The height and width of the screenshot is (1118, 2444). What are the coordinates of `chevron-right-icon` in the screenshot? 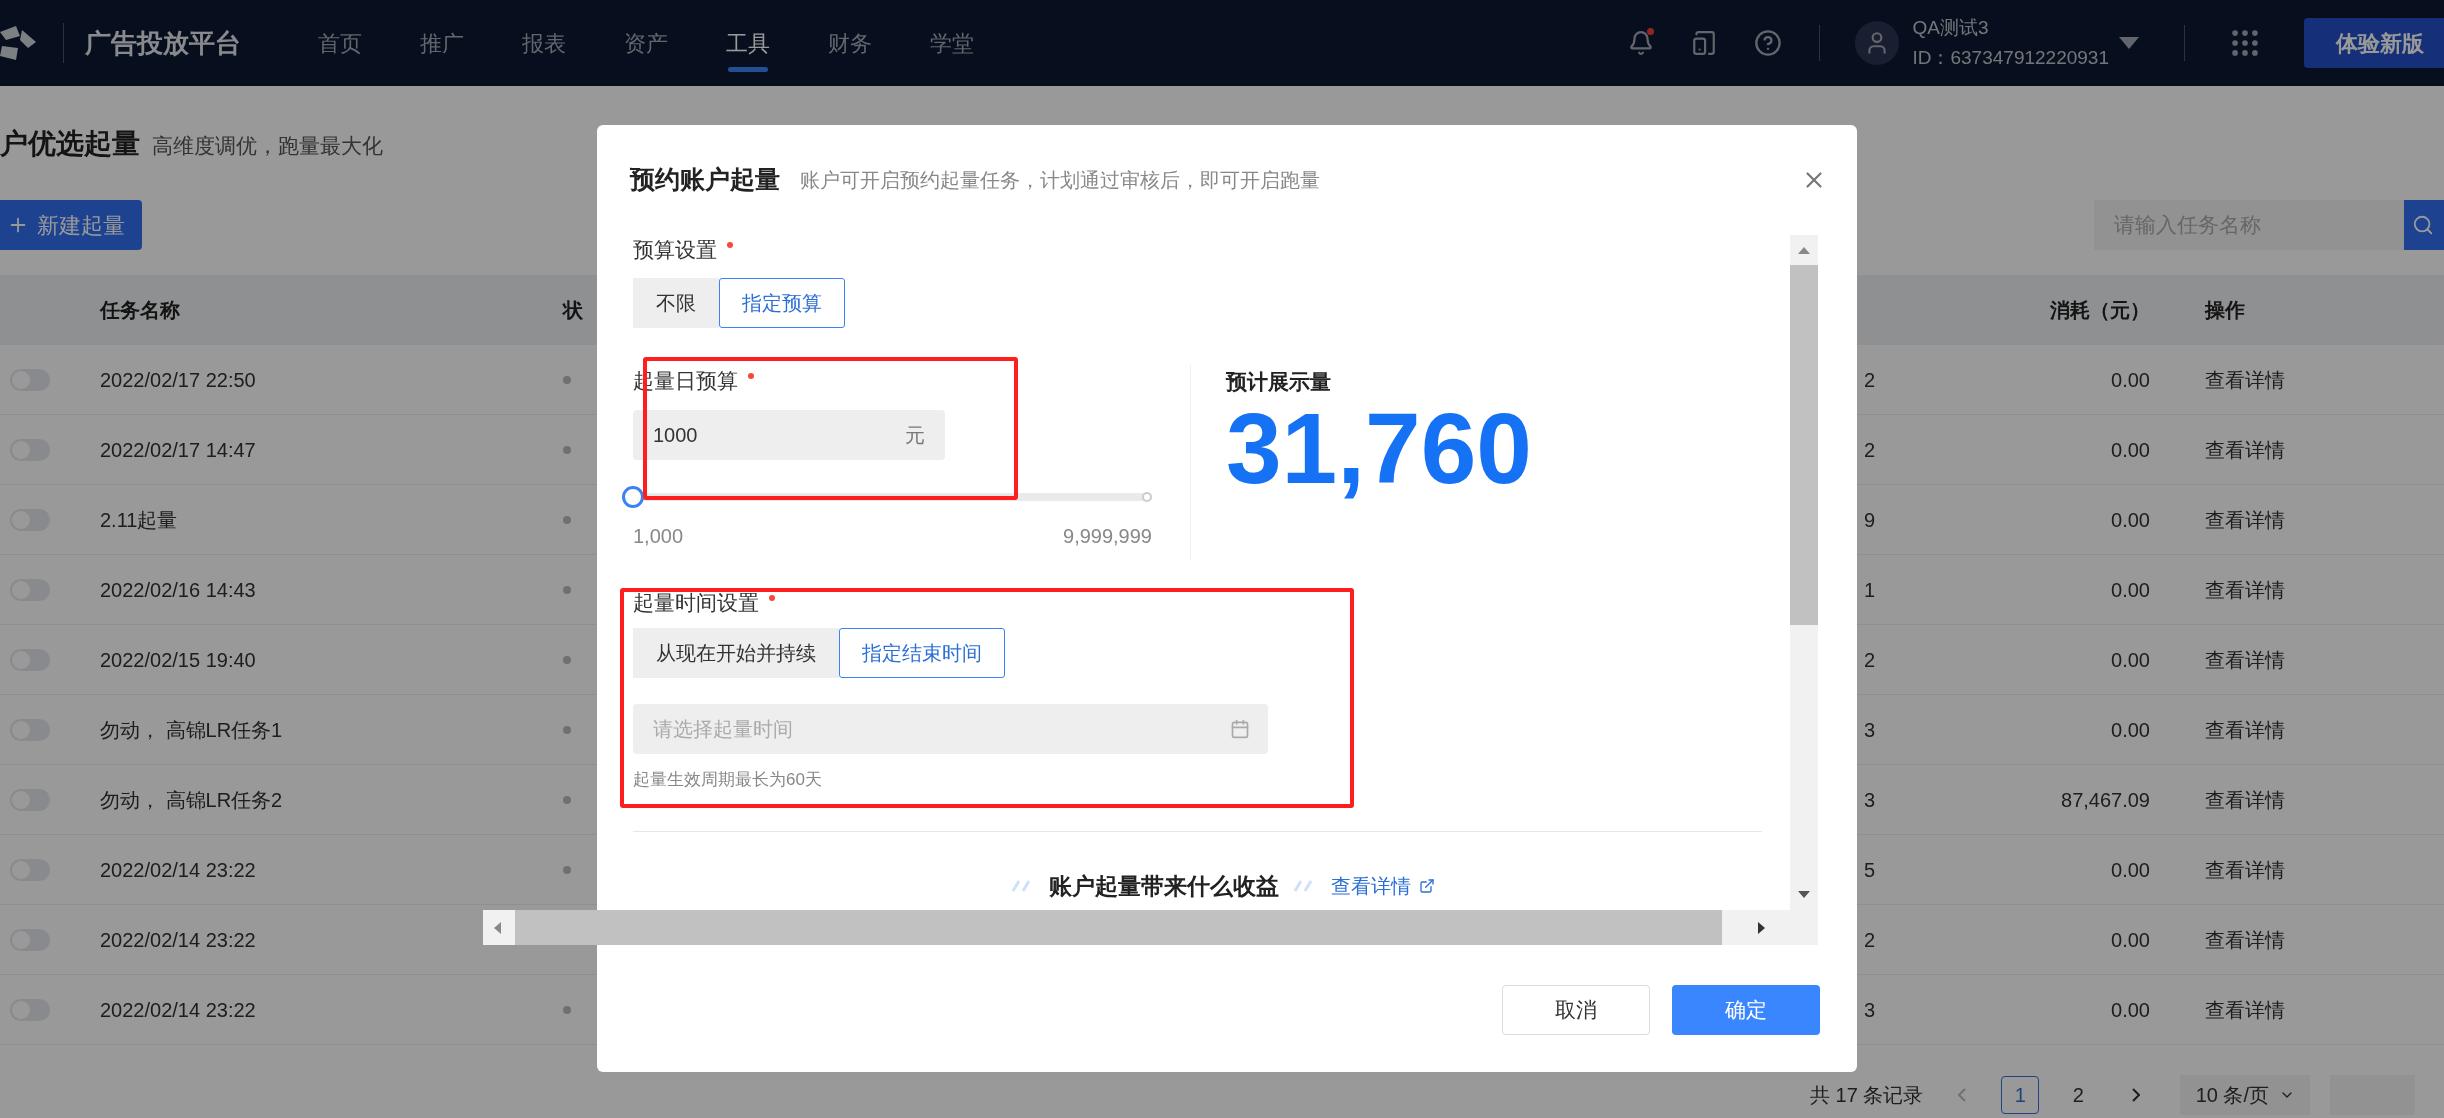 It's located at (2136, 1095).